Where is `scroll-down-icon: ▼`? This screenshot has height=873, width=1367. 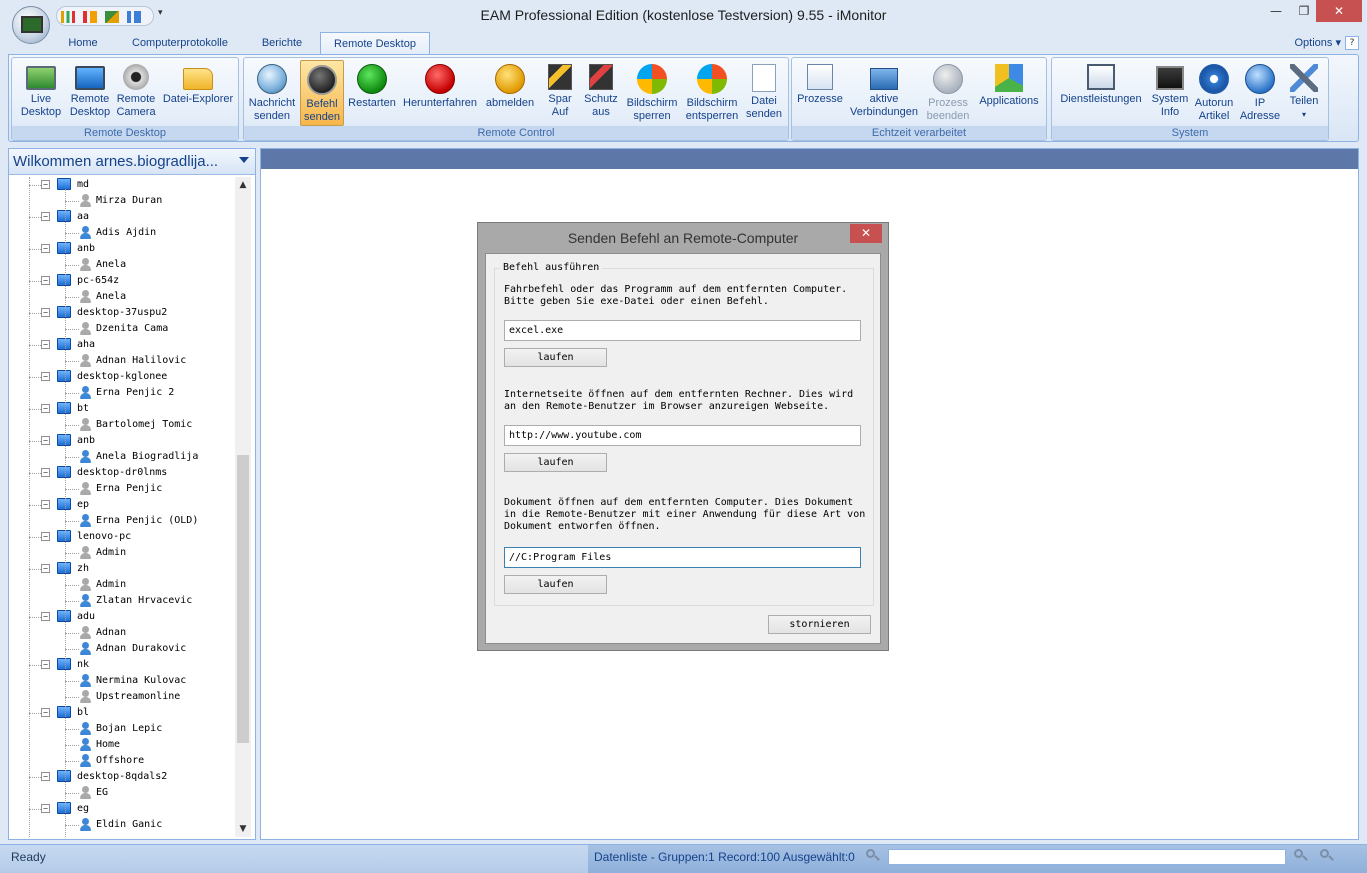 scroll-down-icon: ▼ is located at coordinates (243, 829).